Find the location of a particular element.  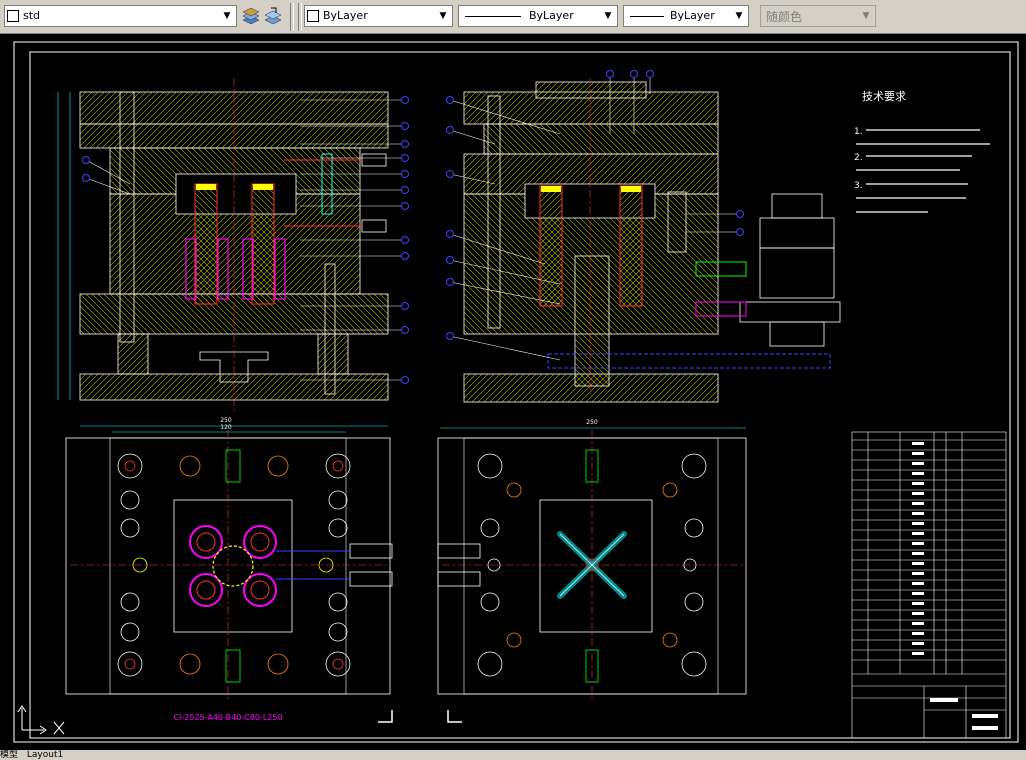

tech-title: 技术要求 is located at coordinates (884, 96).